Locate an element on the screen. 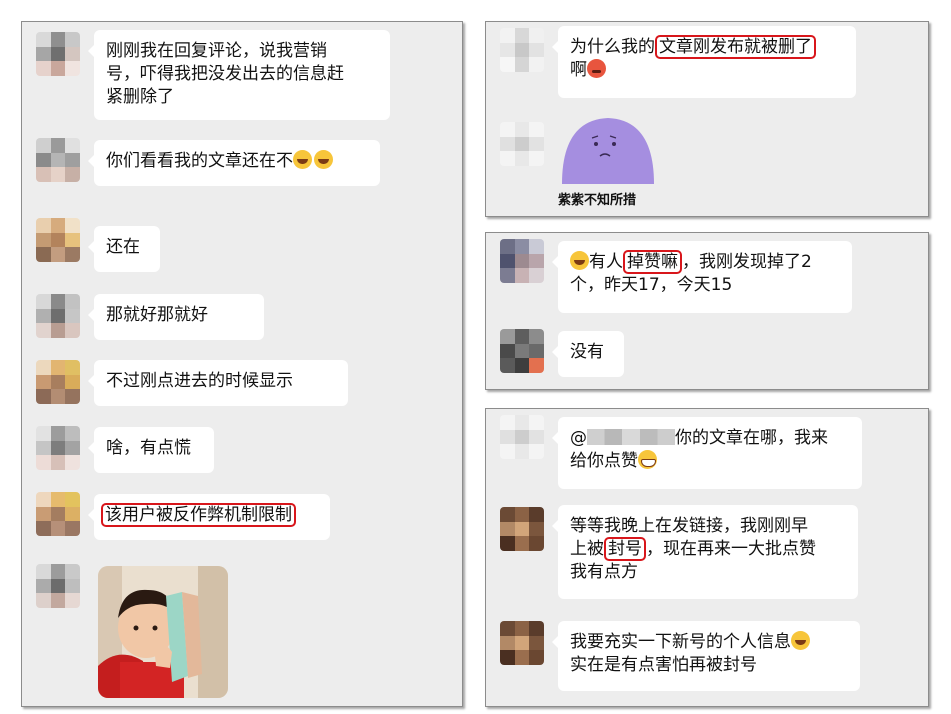 This screenshot has height=714, width=951. message-line: 号，吓得我把没发出去的信息赶 is located at coordinates (225, 74).